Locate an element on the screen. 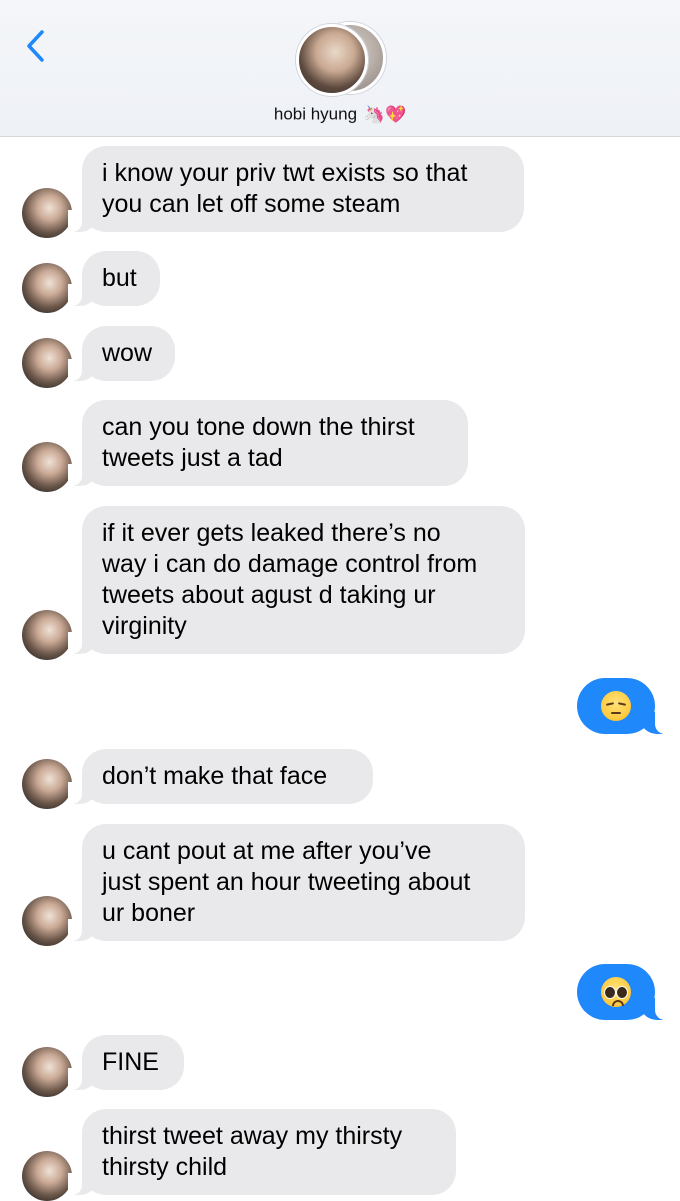 The width and height of the screenshot is (680, 1201). message-line: if it ever gets leaked there’s no is located at coordinates (271, 533).